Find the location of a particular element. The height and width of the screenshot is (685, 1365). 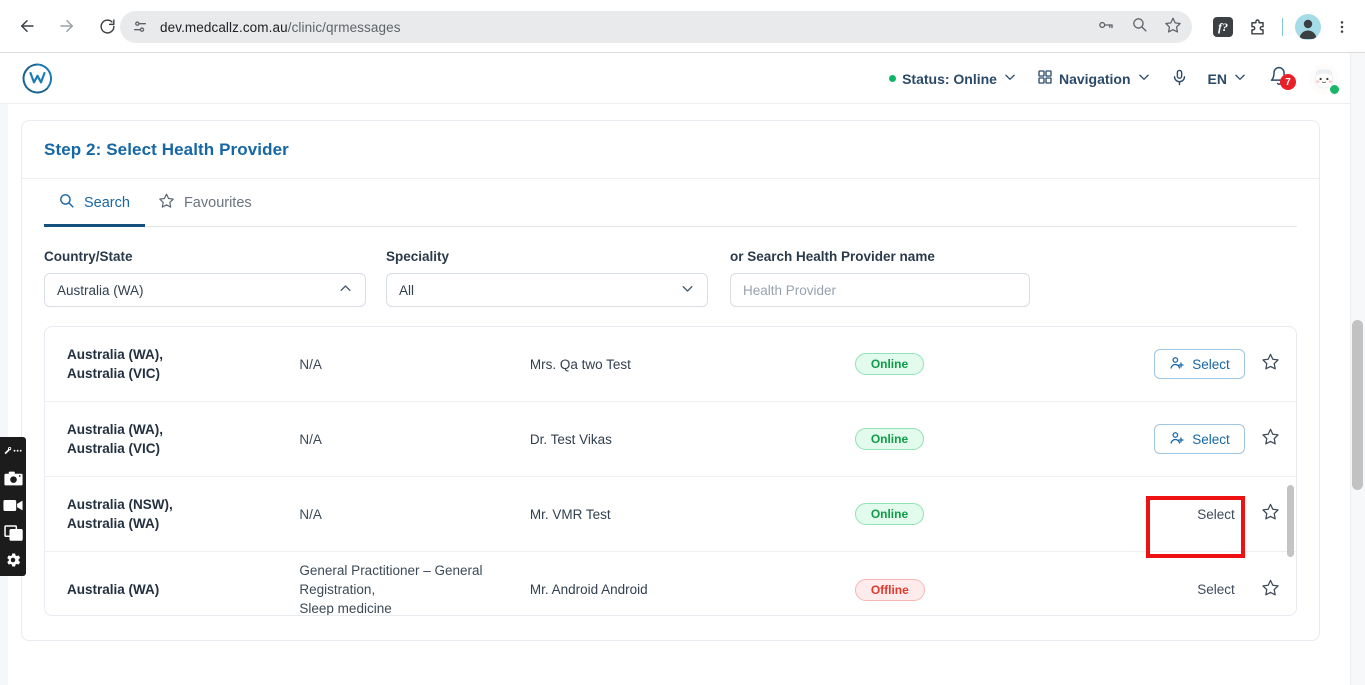

url-path: /clinic/qrmessages is located at coordinates (344, 27).